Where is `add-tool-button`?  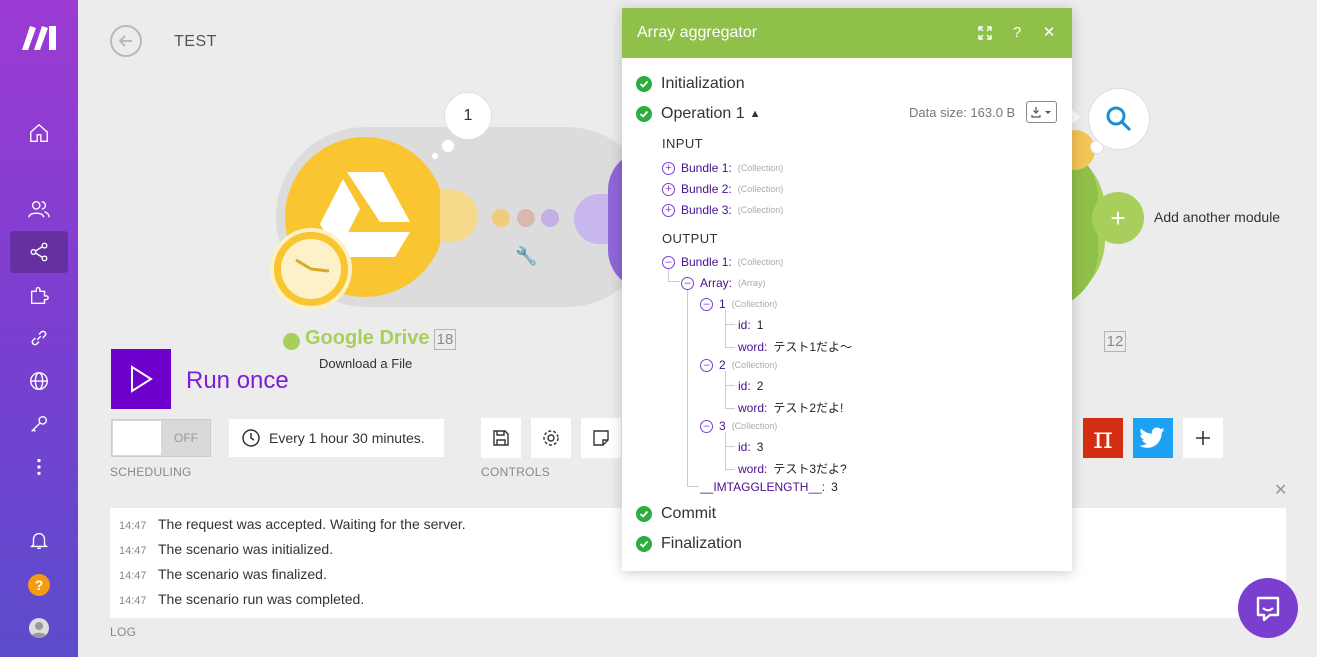 add-tool-button is located at coordinates (1203, 438).